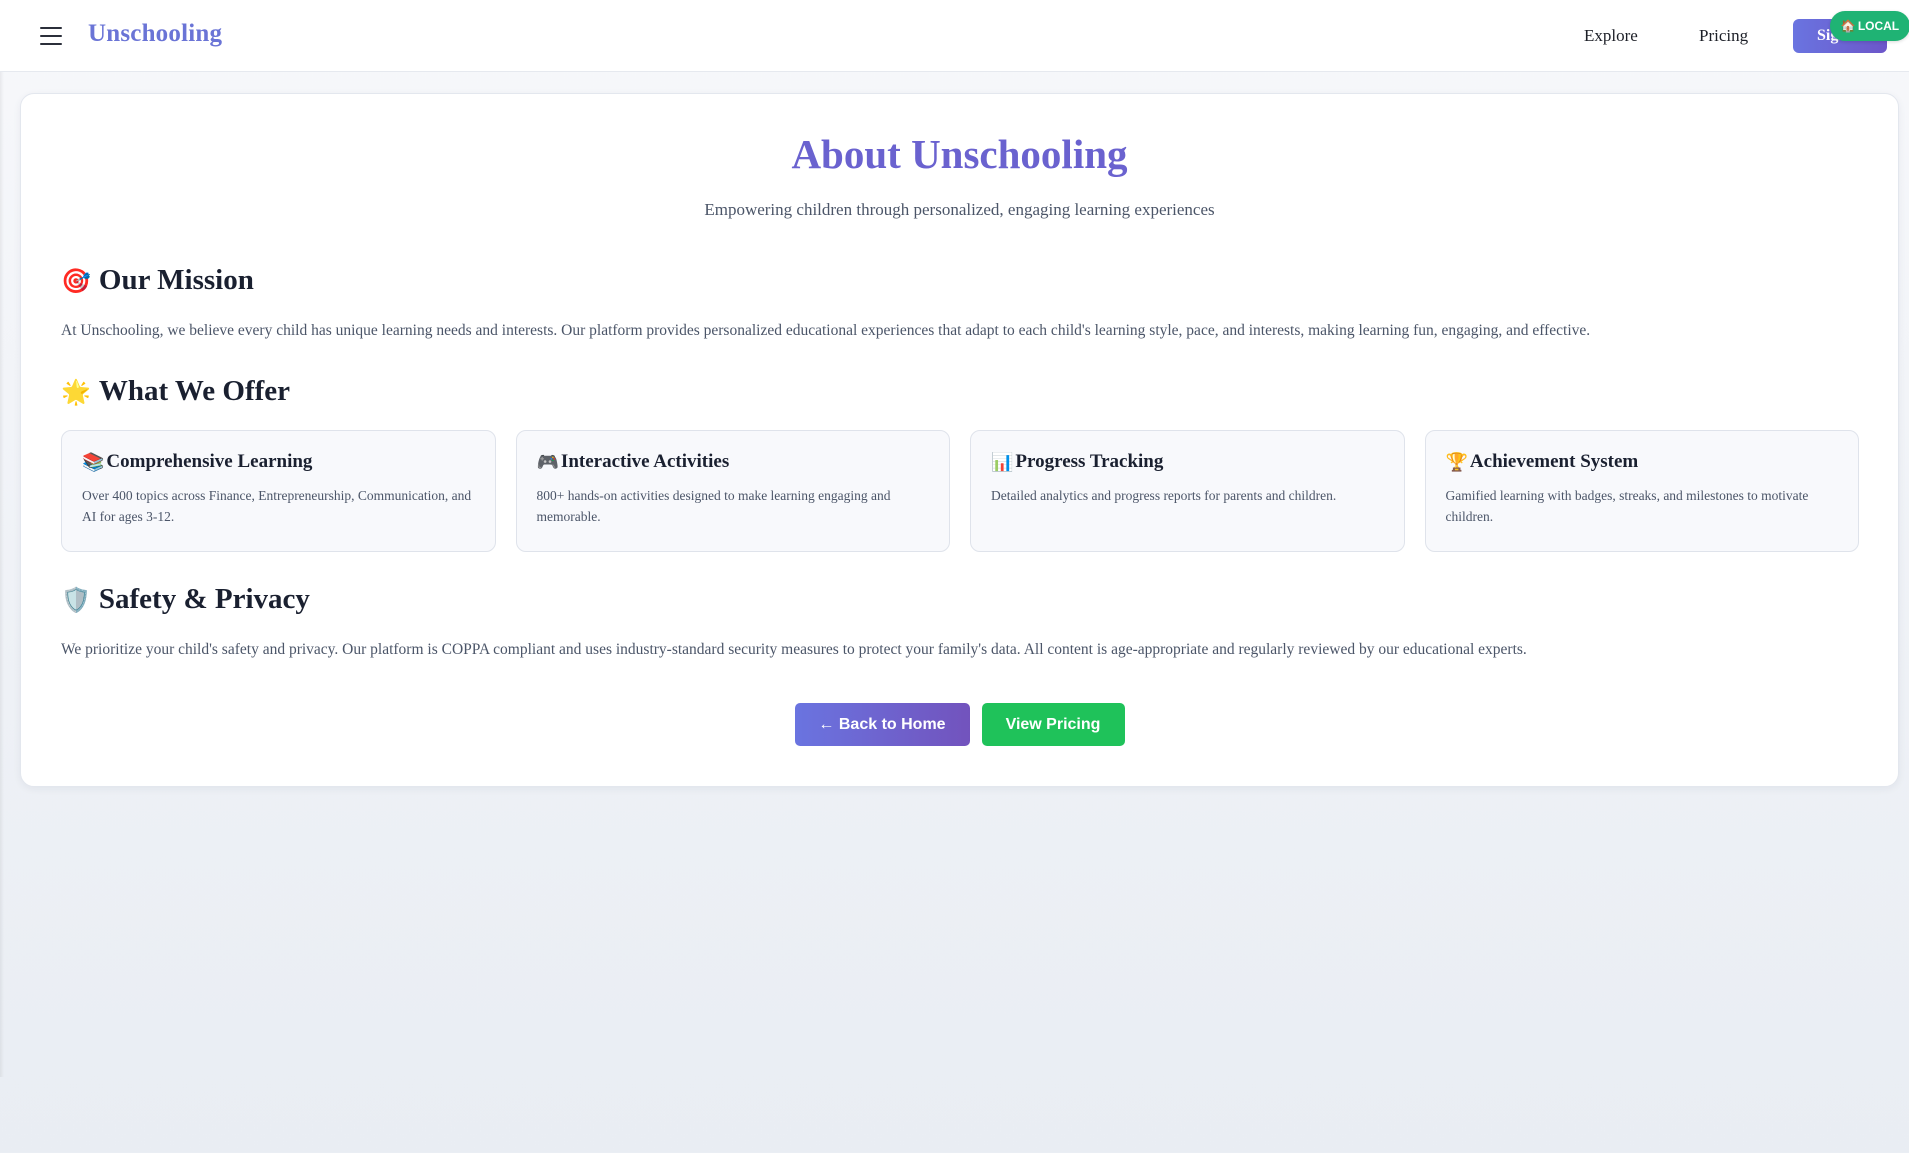 This screenshot has height=1153, width=1909. I want to click on action-buttons: ← Back to Home View Pricing, so click(959, 724).